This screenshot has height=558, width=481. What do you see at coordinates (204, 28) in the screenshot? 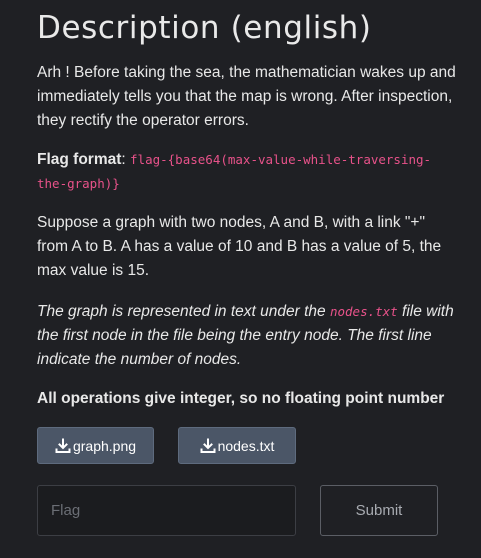
I see `page-title: Description (english)` at bounding box center [204, 28].